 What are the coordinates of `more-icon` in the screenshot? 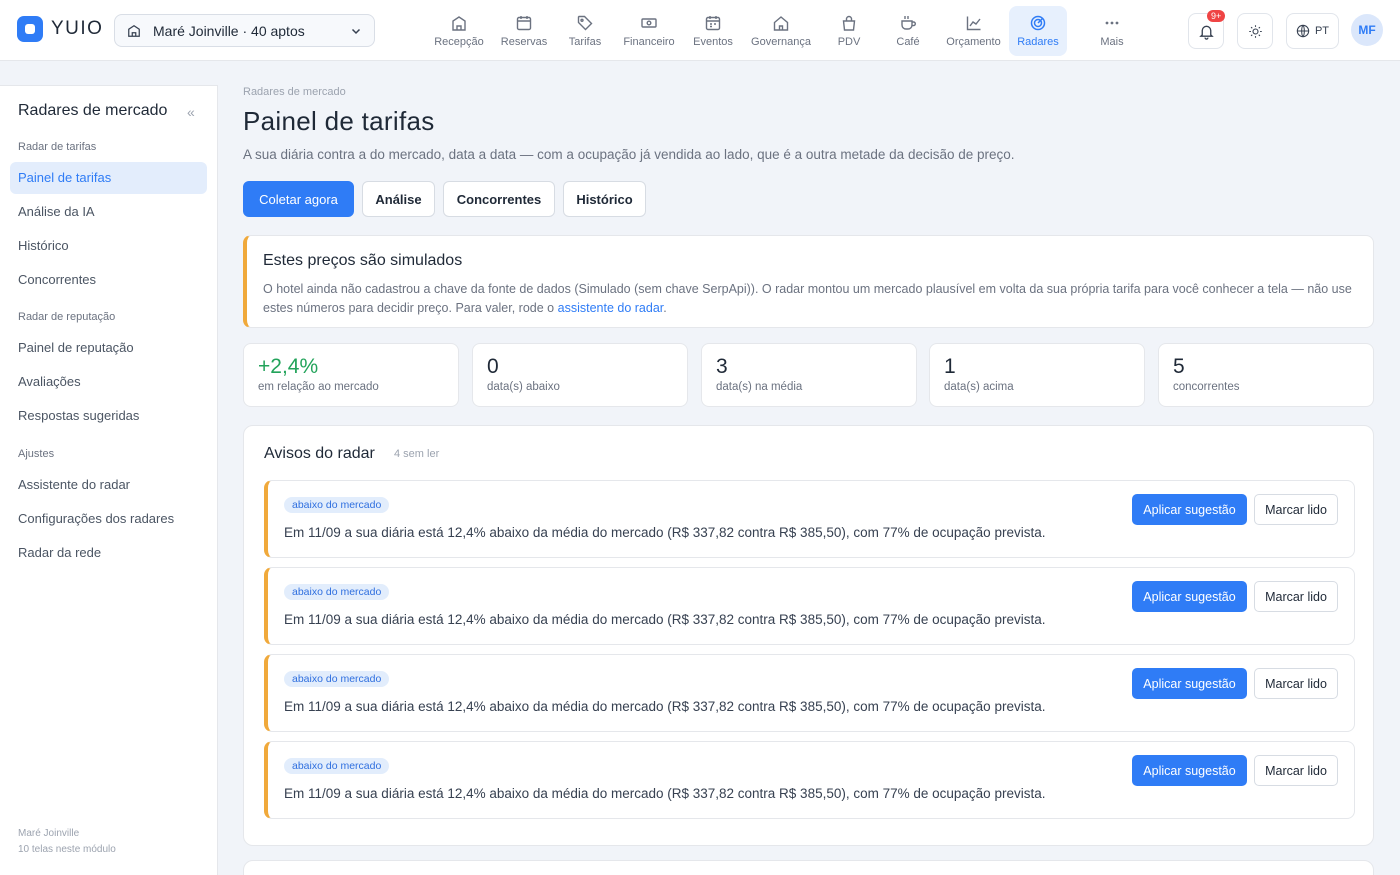 It's located at (1112, 23).